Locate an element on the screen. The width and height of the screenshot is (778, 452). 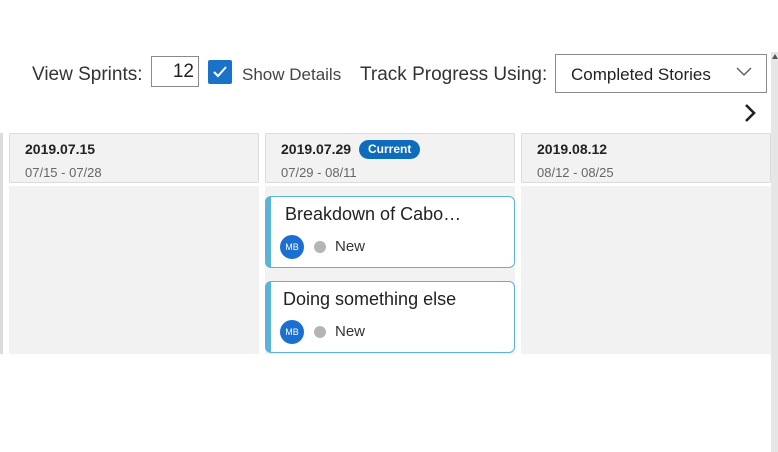
work-item-card: Breakdown of Cabo… MB New is located at coordinates (390, 232).